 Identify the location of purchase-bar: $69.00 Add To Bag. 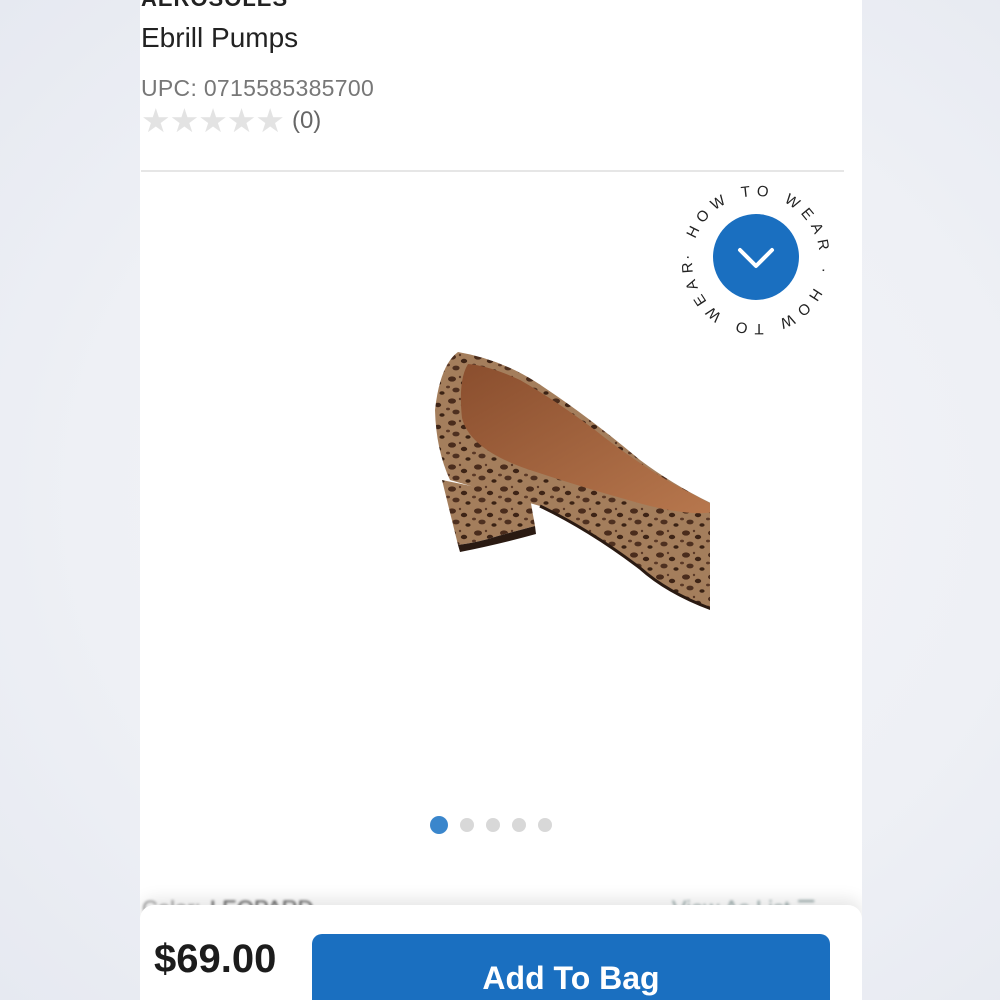
(501, 952).